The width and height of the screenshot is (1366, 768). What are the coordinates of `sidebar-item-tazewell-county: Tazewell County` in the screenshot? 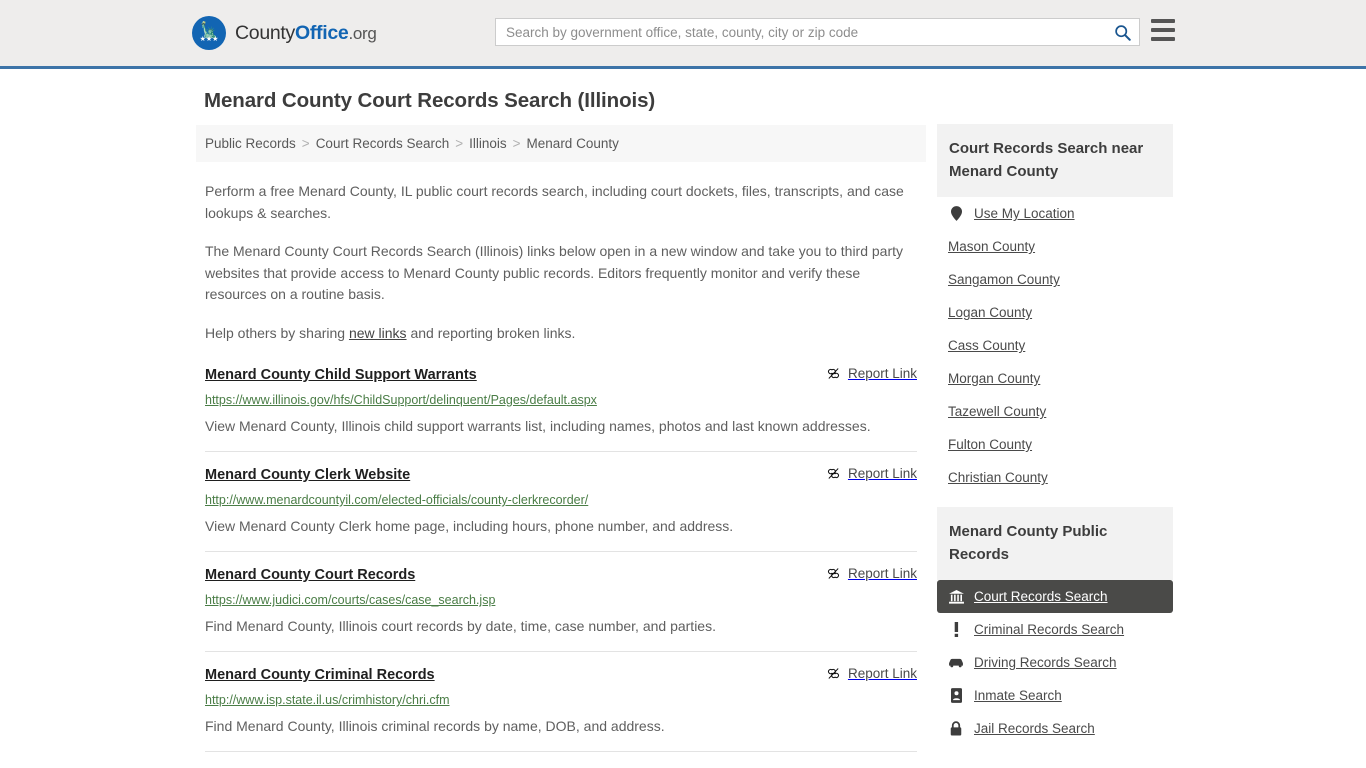 It's located at (1055, 411).